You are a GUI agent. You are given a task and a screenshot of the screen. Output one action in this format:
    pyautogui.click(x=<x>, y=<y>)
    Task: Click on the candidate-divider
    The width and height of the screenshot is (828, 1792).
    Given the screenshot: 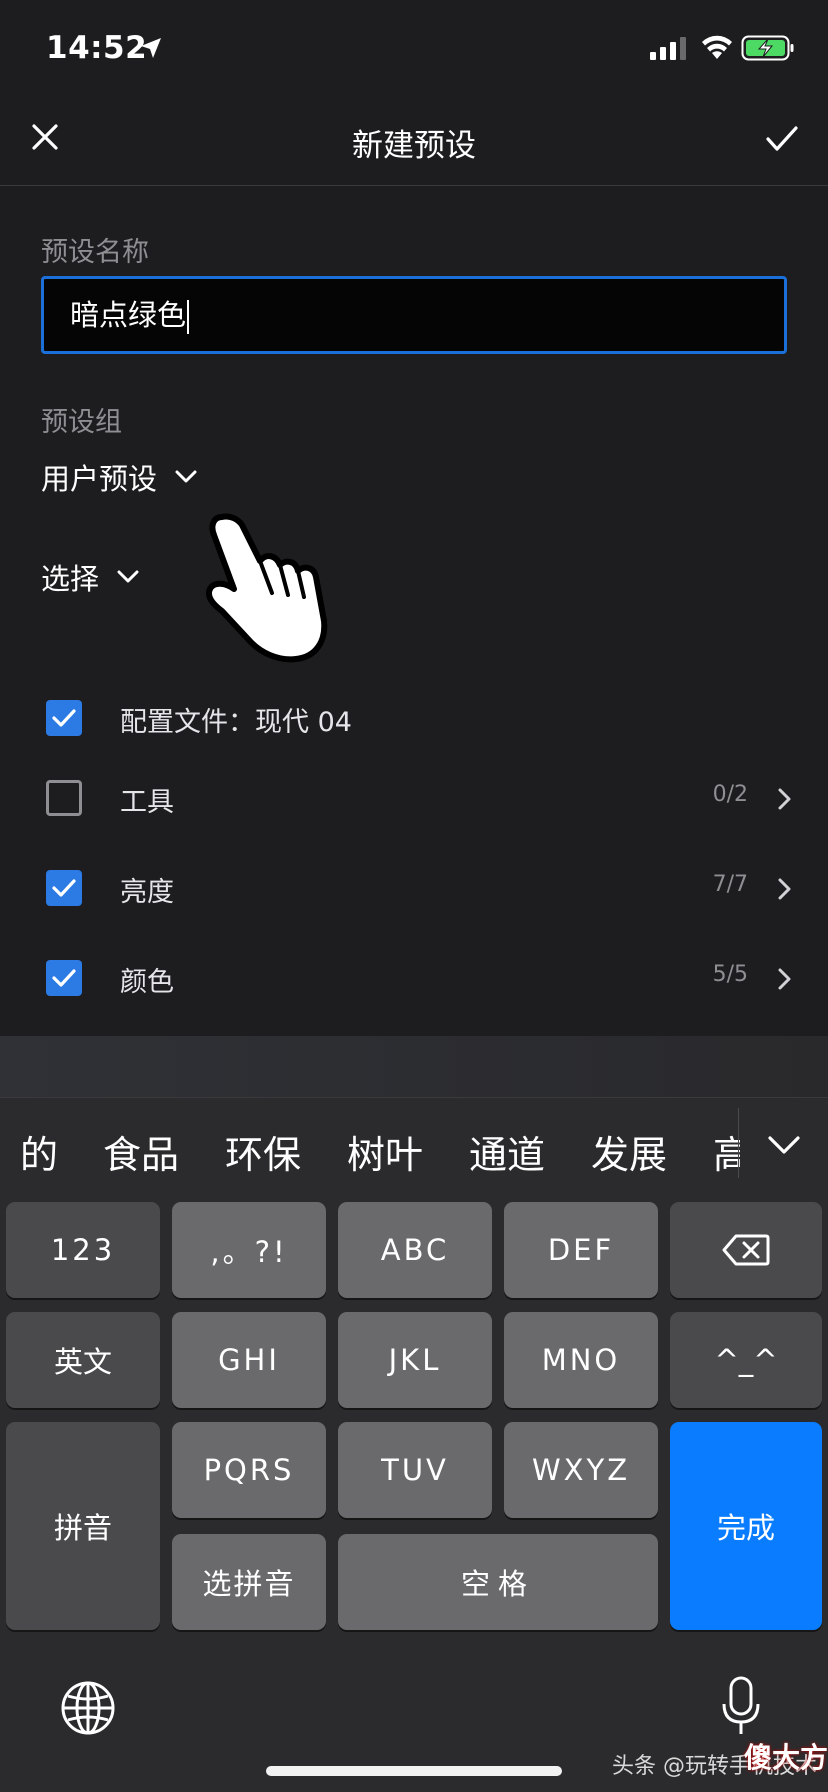 What is the action you would take?
    pyautogui.click(x=738, y=1143)
    